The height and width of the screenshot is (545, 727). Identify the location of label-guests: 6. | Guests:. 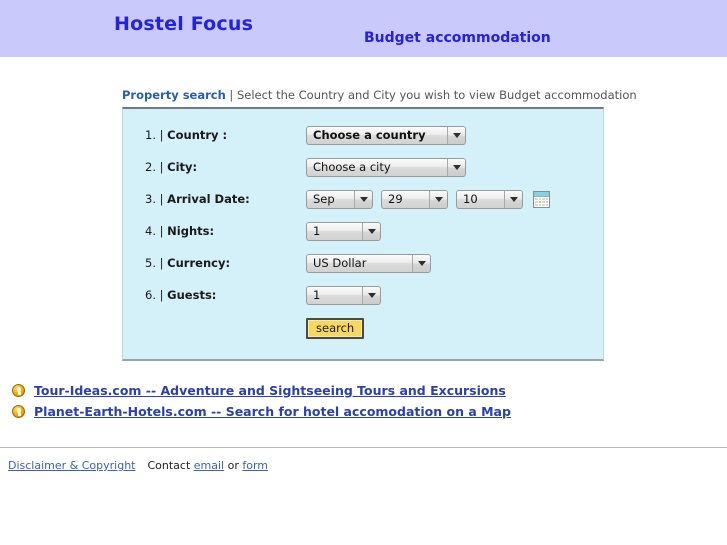
(214, 295).